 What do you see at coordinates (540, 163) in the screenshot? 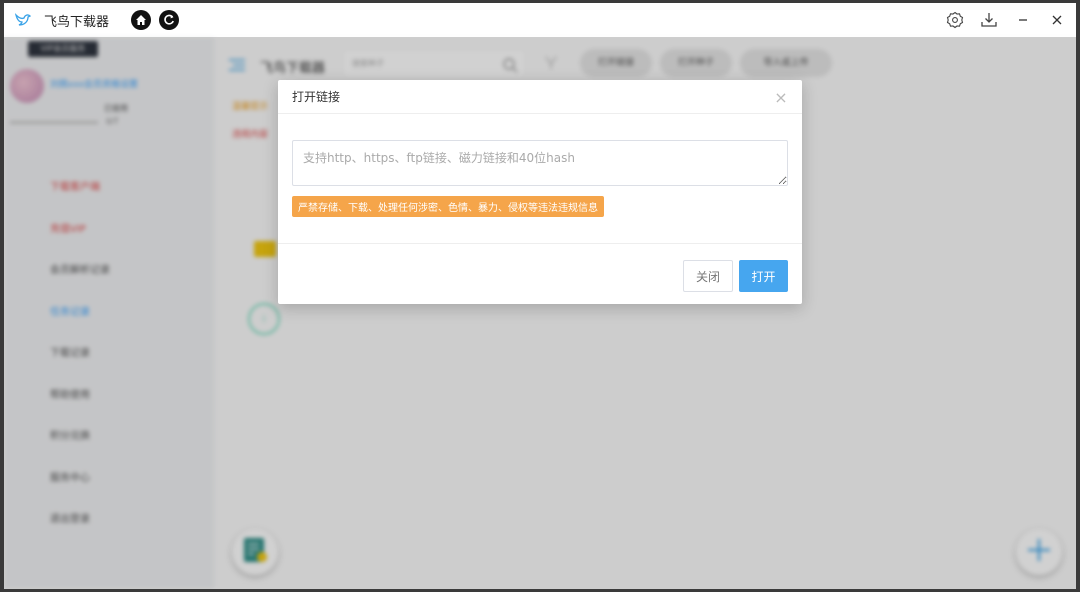
I see `link-input` at bounding box center [540, 163].